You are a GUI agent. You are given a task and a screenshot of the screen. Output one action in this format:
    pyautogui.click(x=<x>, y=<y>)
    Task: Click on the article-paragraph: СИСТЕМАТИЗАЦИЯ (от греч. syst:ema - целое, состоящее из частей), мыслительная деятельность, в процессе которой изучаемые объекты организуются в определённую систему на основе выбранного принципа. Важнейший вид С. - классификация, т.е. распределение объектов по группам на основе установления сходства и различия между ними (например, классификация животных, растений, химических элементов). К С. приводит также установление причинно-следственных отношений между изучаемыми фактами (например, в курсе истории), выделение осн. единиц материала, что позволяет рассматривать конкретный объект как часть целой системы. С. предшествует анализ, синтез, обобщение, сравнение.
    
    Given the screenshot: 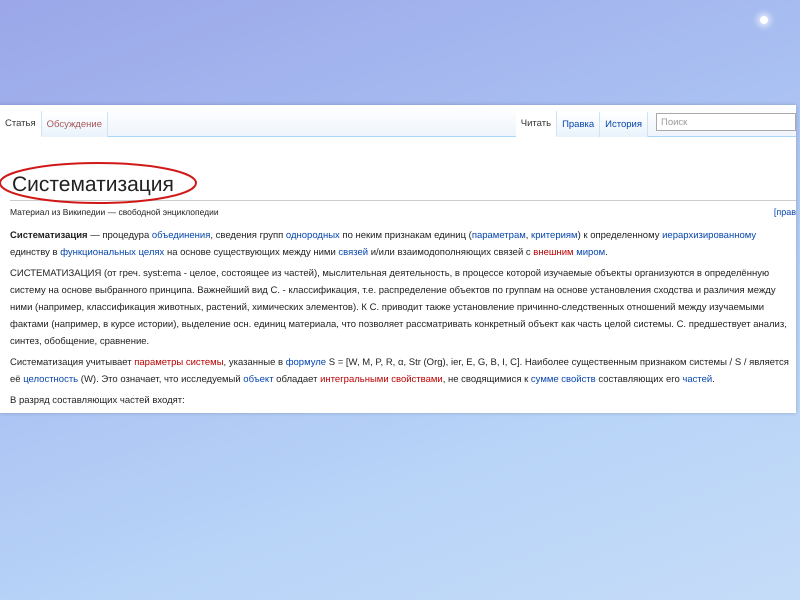 What is the action you would take?
    pyautogui.click(x=399, y=308)
    